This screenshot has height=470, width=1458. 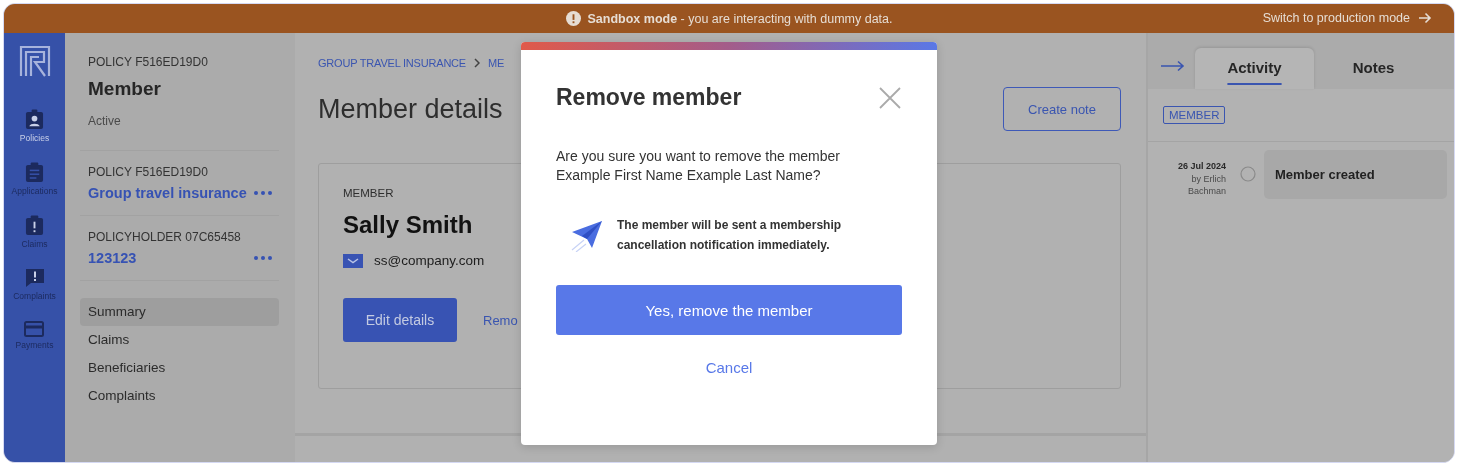 What do you see at coordinates (729, 310) in the screenshot?
I see `confirm-remove-button: Yes, remove the member` at bounding box center [729, 310].